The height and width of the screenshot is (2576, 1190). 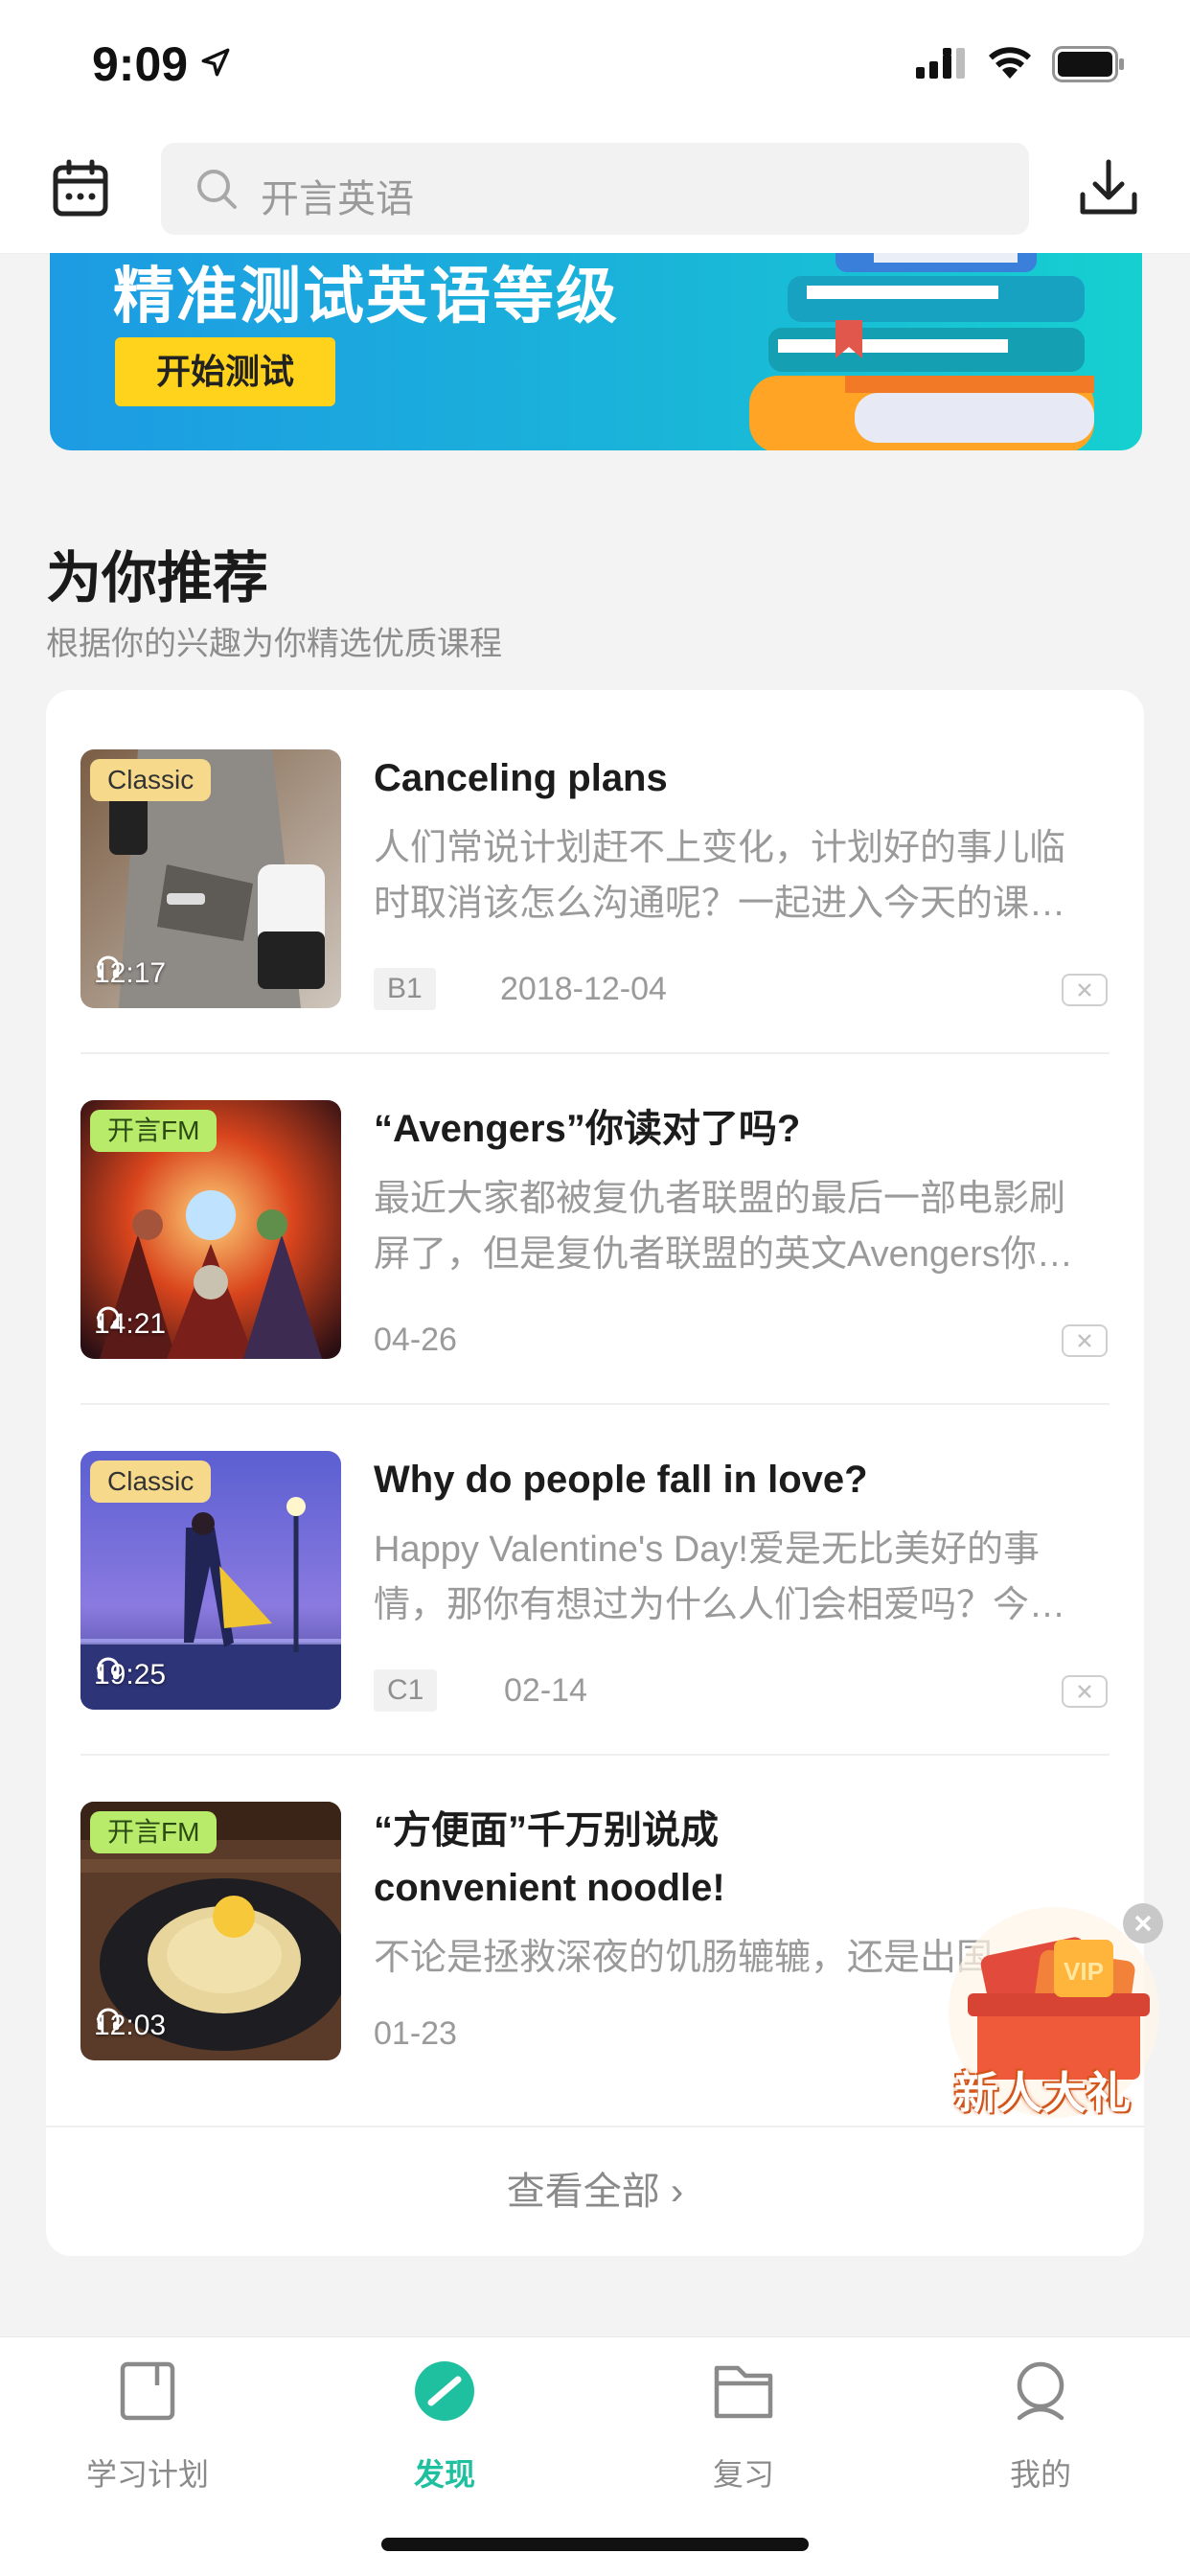 What do you see at coordinates (744, 2430) in the screenshot?
I see `tab-review: 复习` at bounding box center [744, 2430].